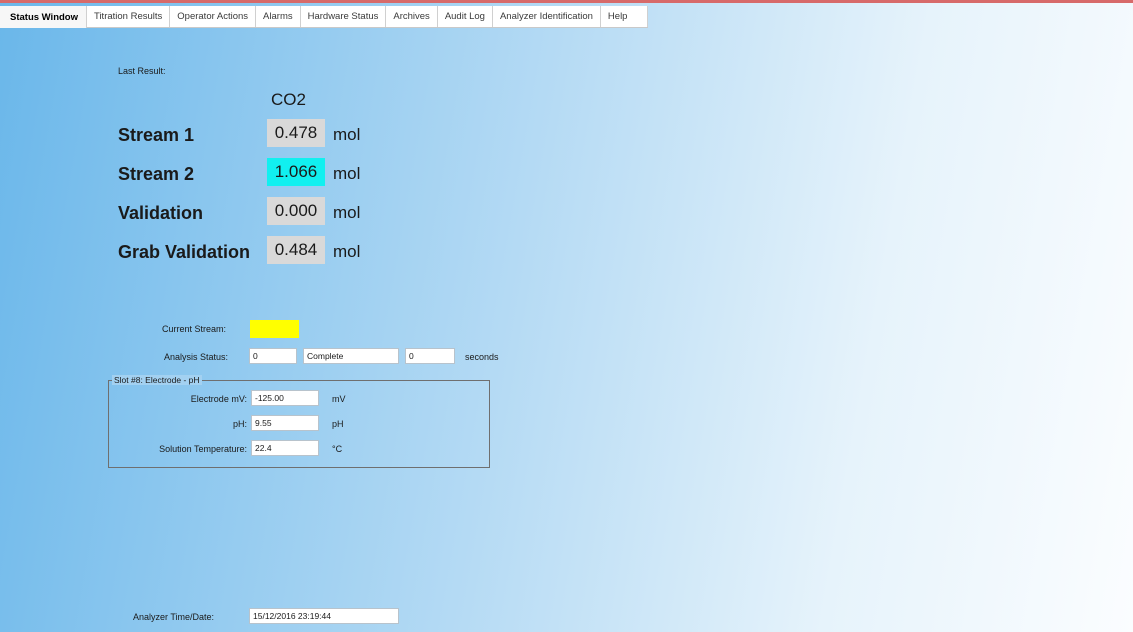 This screenshot has height=632, width=1133. Describe the element at coordinates (203, 449) in the screenshot. I see `solution-temperature-label: Solution Temperature:` at that location.